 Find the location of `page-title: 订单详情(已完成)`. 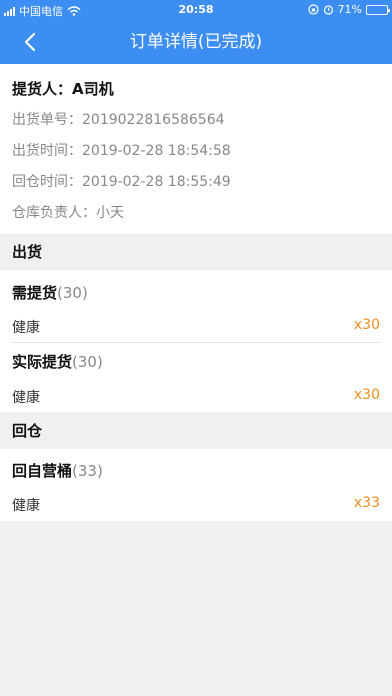

page-title: 订单详情(已完成) is located at coordinates (196, 42).